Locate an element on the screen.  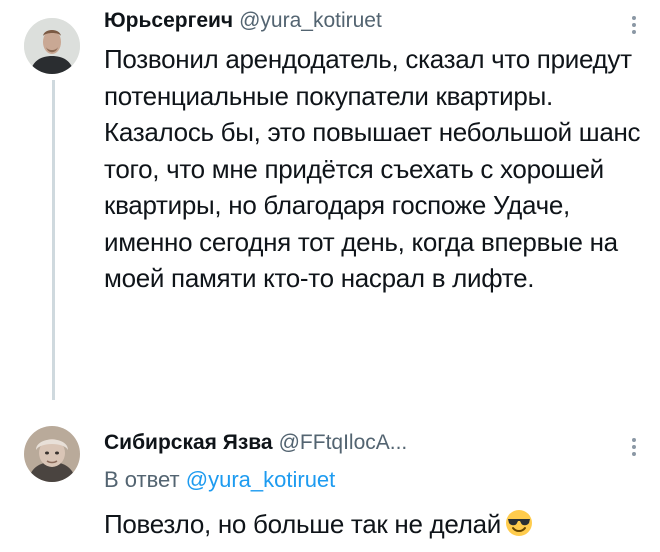
author-name: Юрьсергеич is located at coordinates (168, 20).